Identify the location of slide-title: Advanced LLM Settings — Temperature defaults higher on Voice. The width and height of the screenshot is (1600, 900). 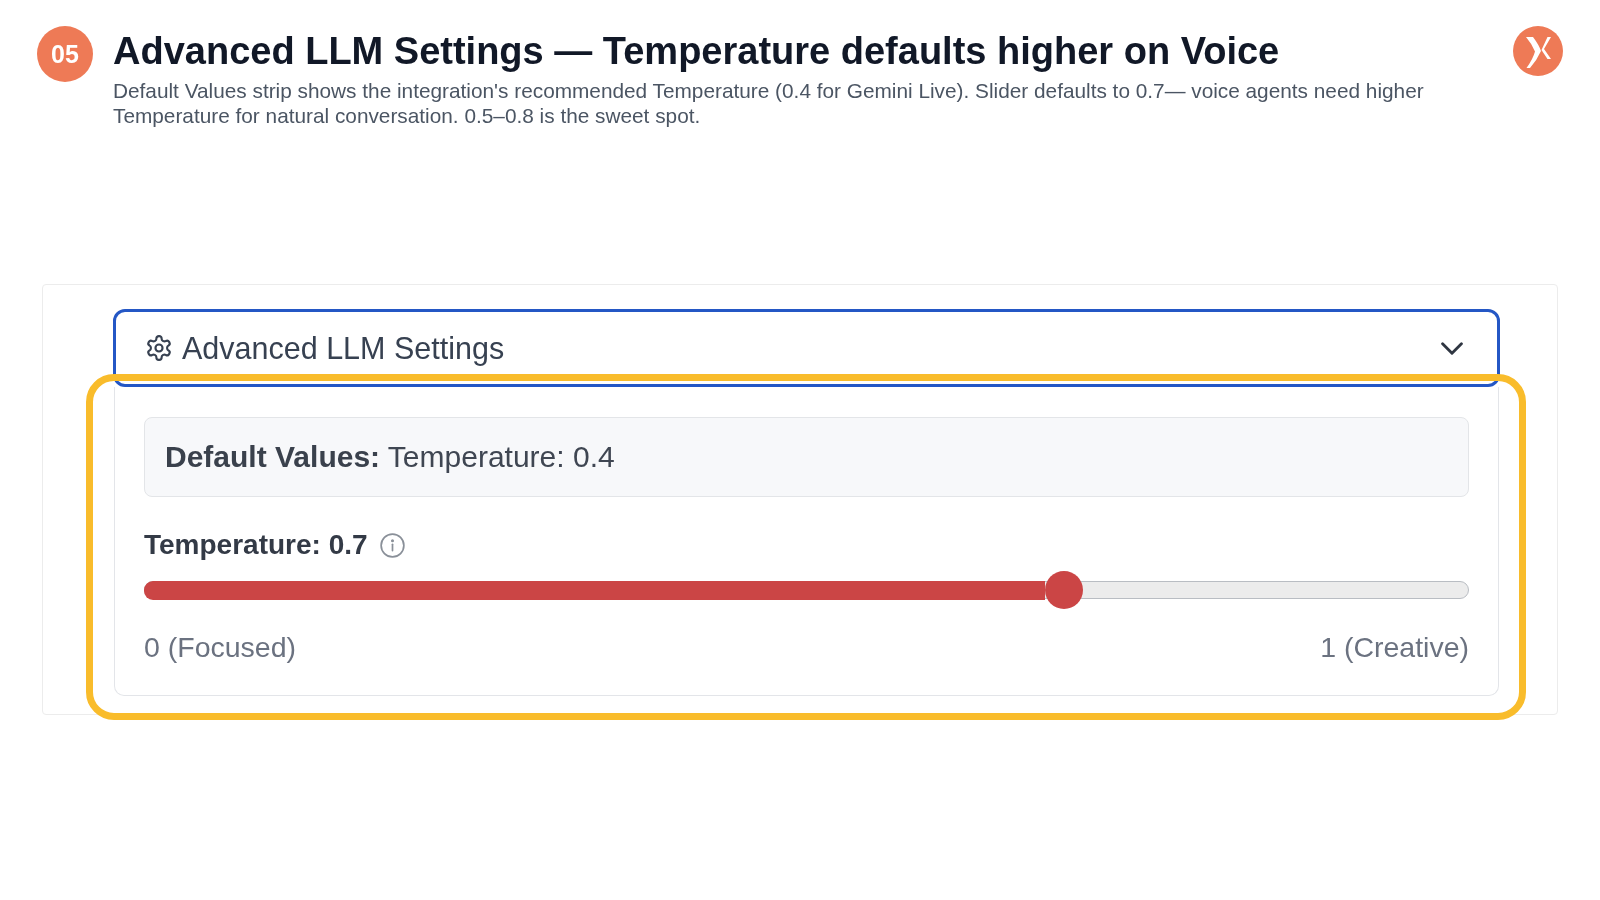
(697, 51).